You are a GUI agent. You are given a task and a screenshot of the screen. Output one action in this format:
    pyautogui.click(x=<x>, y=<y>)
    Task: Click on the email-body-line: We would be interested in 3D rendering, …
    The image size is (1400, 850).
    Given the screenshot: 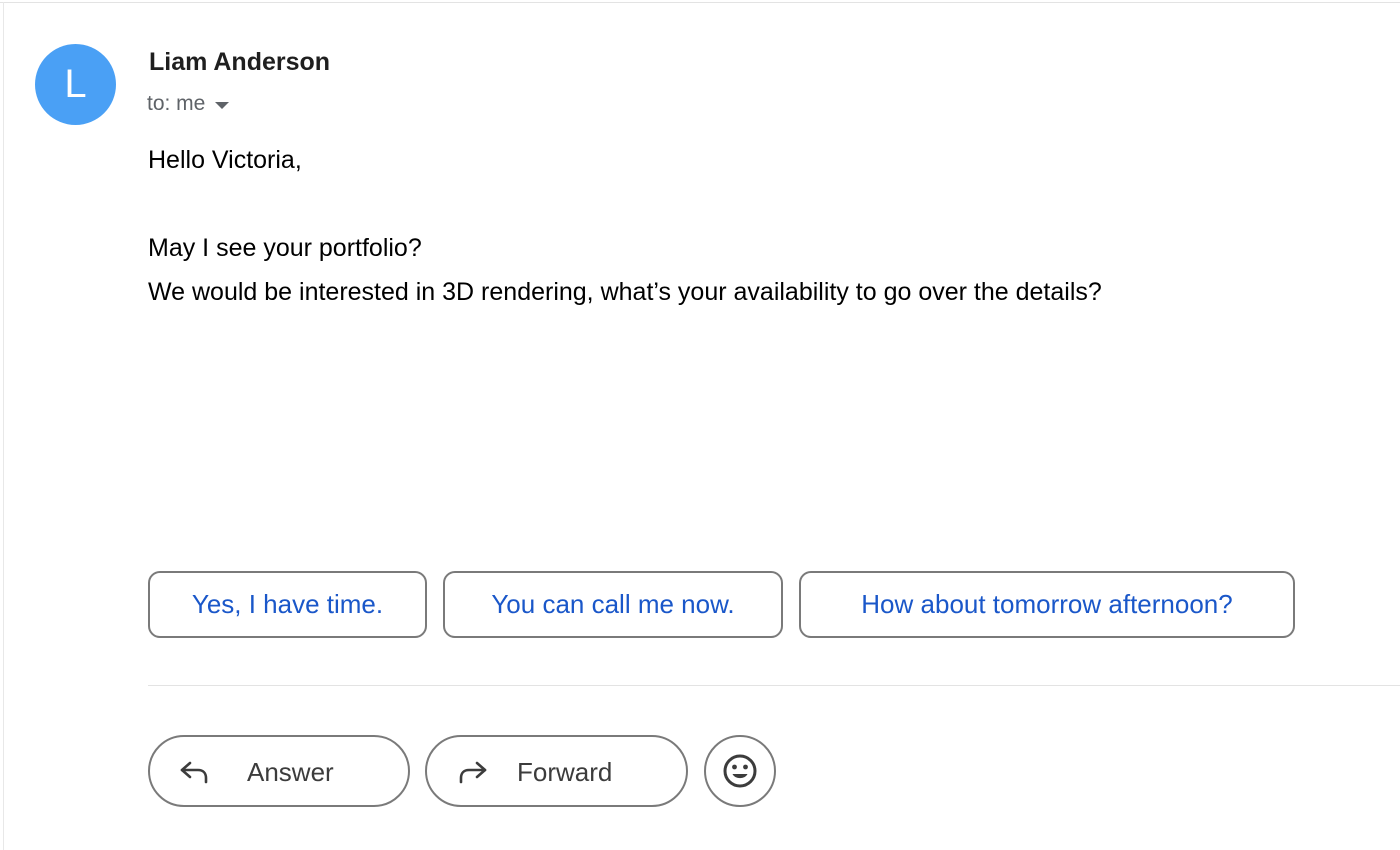 What is the action you would take?
    pyautogui.click(x=625, y=292)
    